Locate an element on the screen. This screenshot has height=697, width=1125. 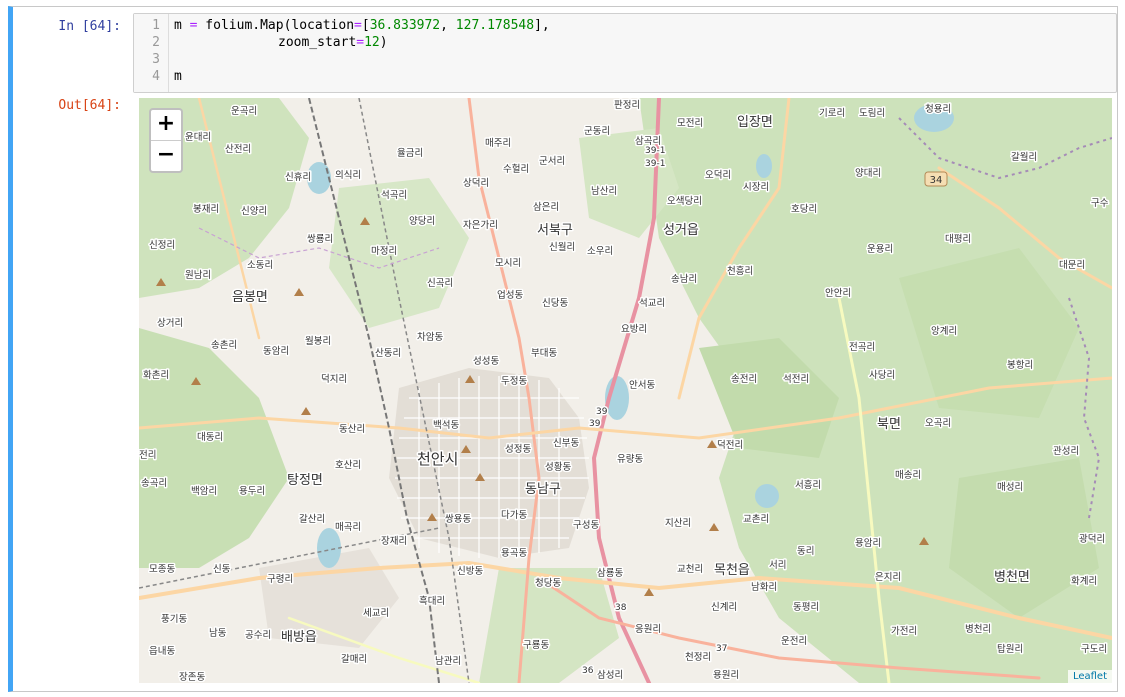
place-label: 양당리 is located at coordinates (422, 221).